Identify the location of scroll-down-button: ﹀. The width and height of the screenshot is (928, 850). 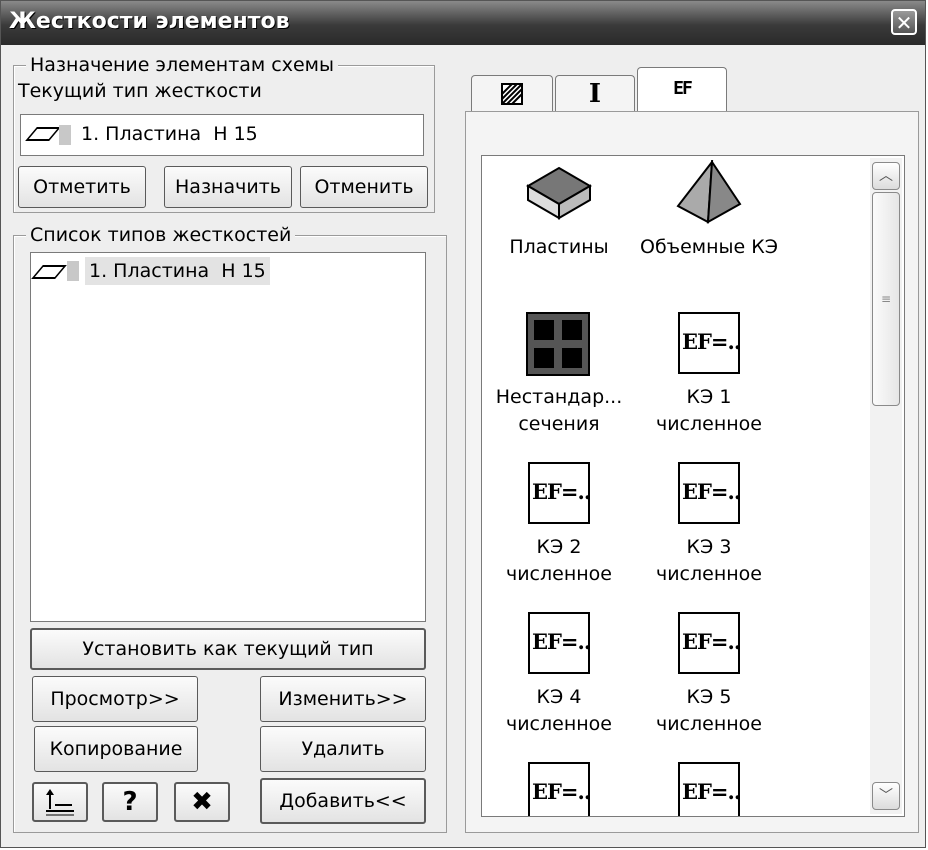
(886, 796).